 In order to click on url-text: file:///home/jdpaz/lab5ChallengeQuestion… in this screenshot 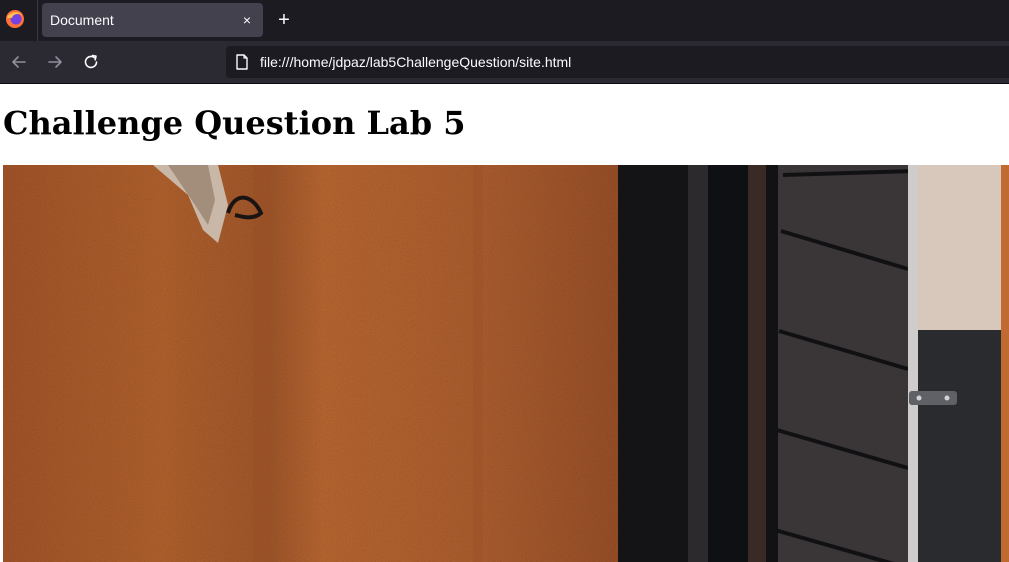, I will do `click(415, 62)`.